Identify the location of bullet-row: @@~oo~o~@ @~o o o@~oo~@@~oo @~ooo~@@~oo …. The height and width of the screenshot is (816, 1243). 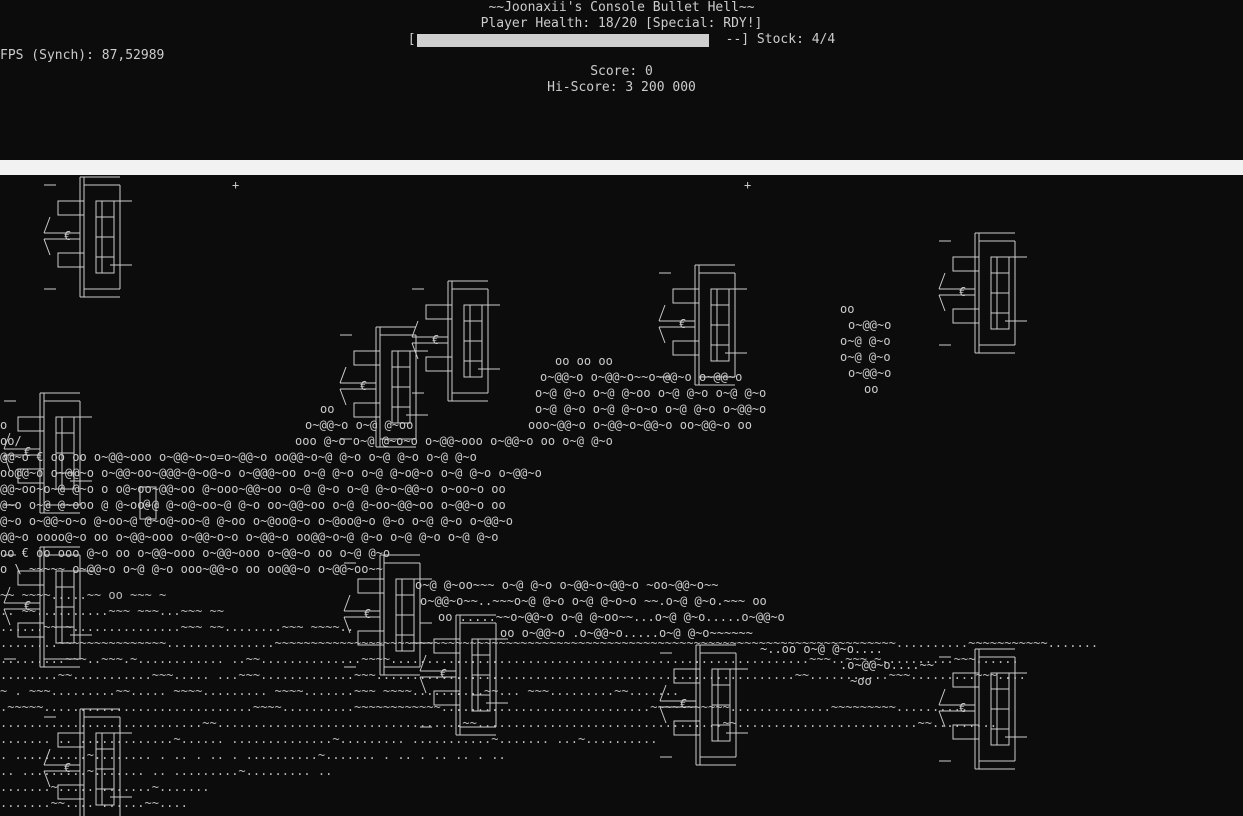
(253, 489).